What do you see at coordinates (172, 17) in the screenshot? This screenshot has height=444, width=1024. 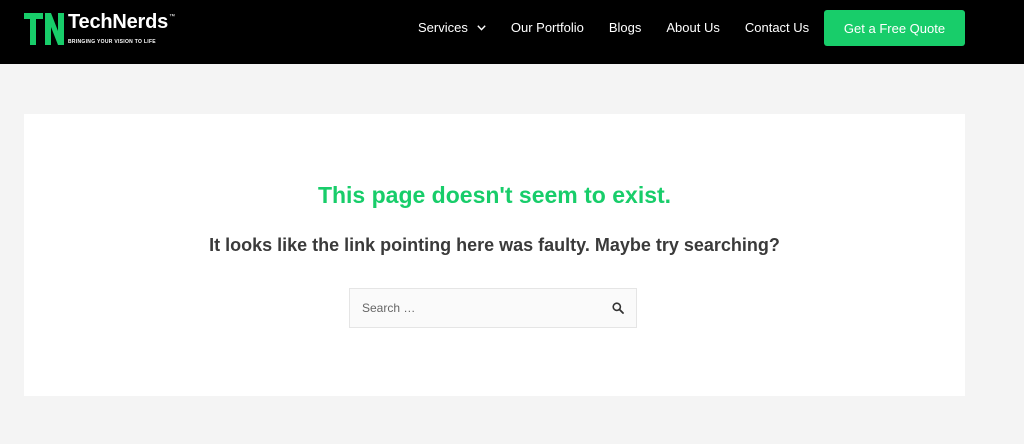 I see `trademark-symbol: ™` at bounding box center [172, 17].